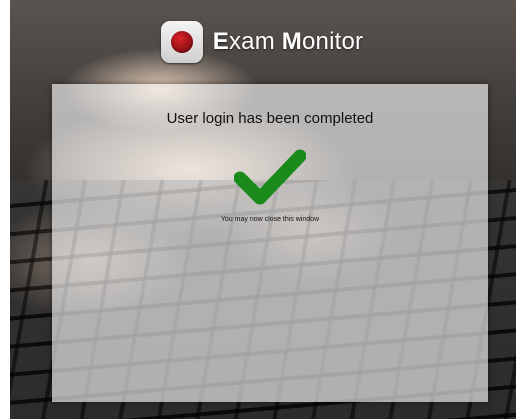  I want to click on title-letter-m: M, so click(291, 41).